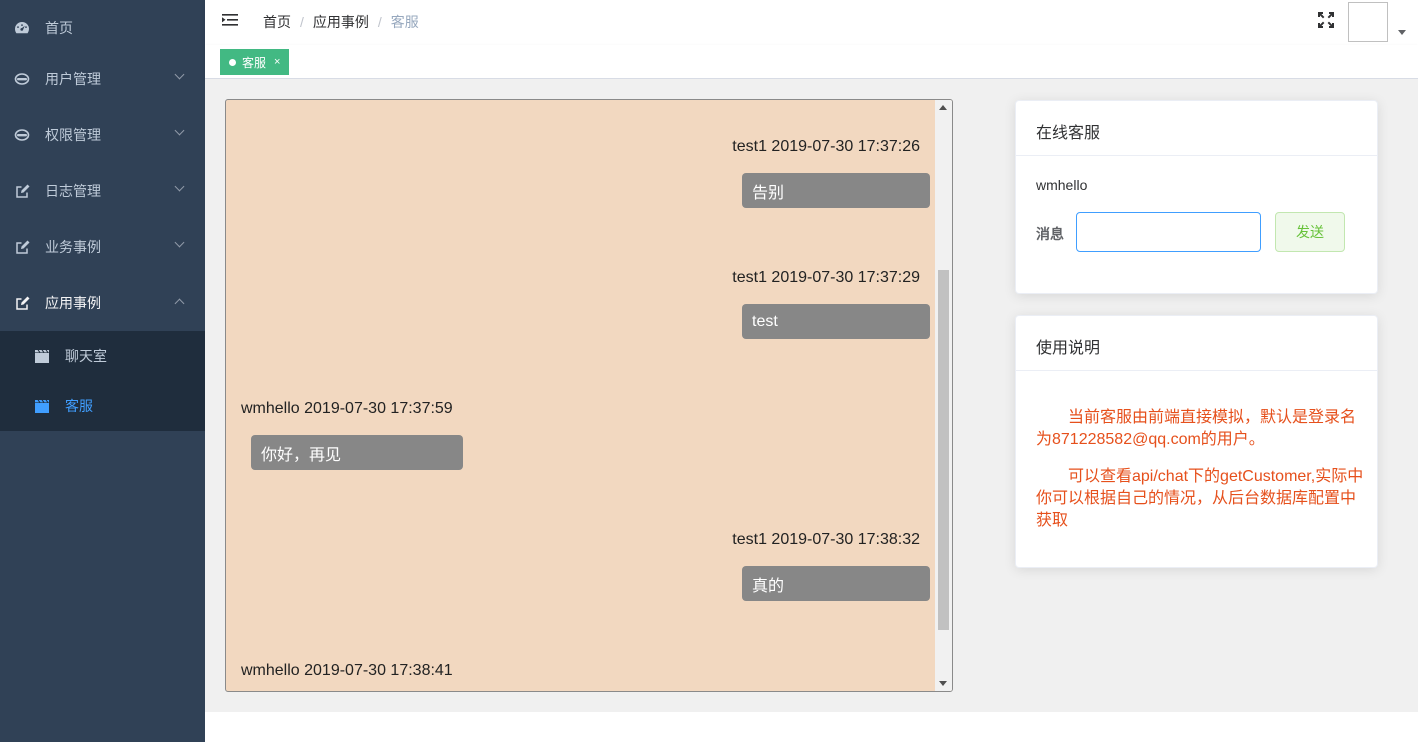 Image resolution: width=1418 pixels, height=742 pixels. What do you see at coordinates (1196, 197) in the screenshot?
I see `online-service-card: 在线客服 wmhello 消息 发送` at bounding box center [1196, 197].